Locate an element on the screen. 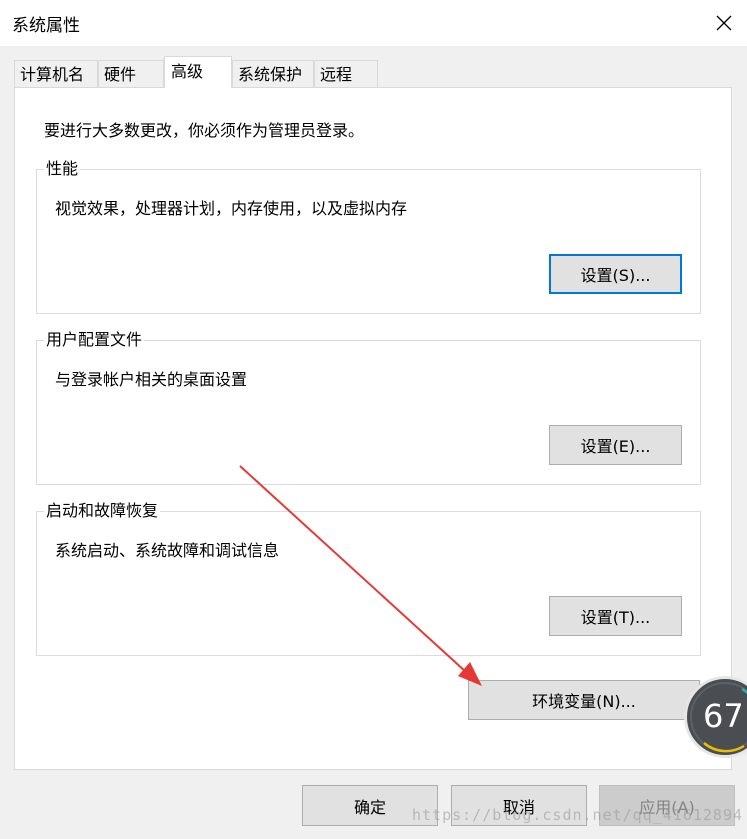  apply-label: 应用(A) is located at coordinates (667, 807).